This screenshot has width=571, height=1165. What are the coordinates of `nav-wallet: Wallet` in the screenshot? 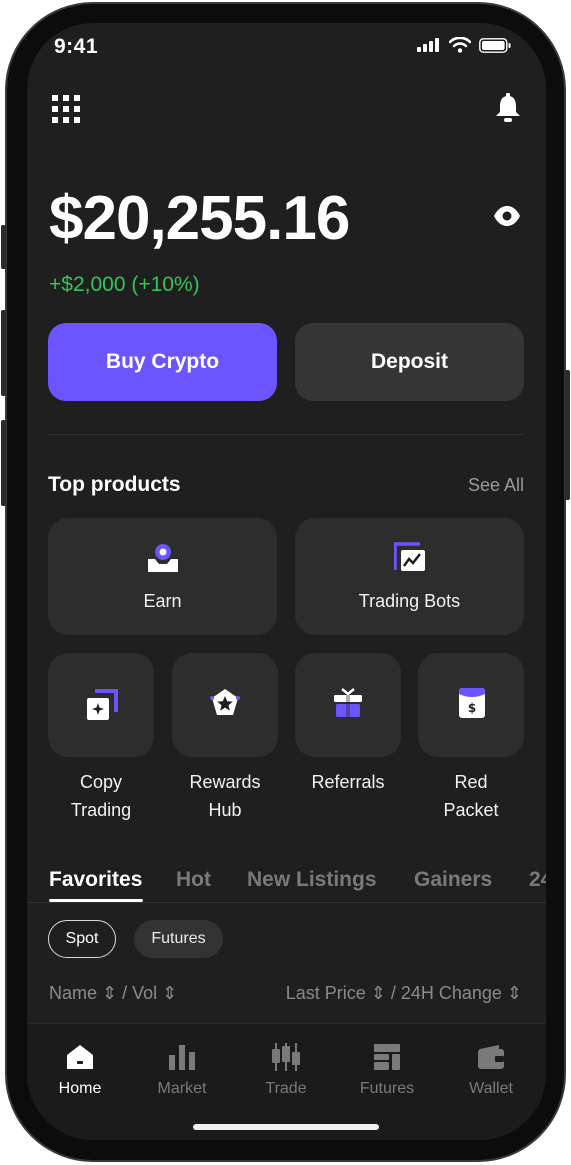 It's located at (491, 1070).